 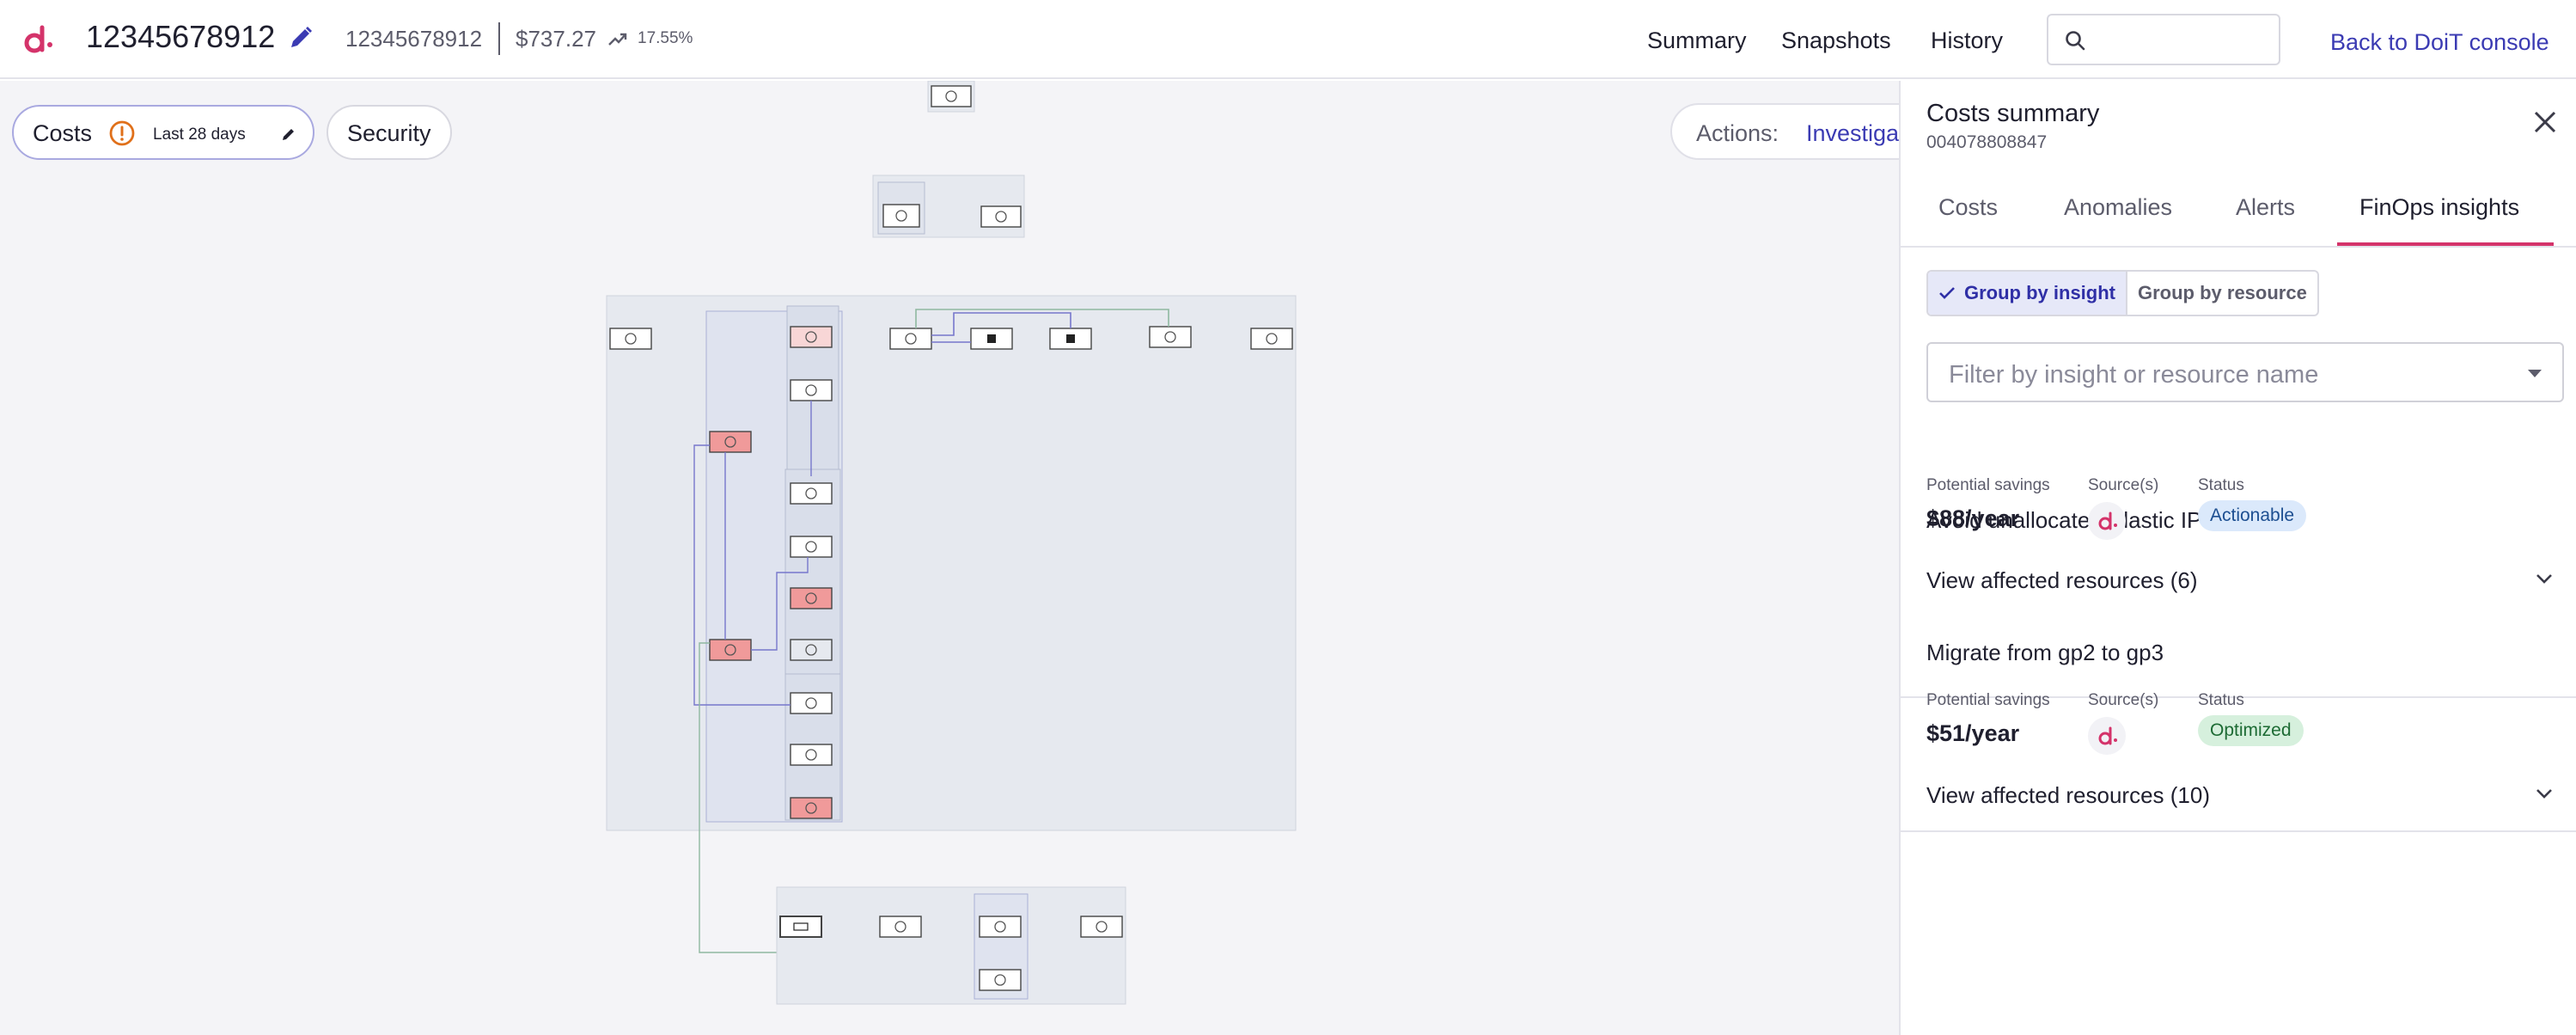 What do you see at coordinates (1784, 131) in the screenshot?
I see `actions-bar: Actions: Investiga` at bounding box center [1784, 131].